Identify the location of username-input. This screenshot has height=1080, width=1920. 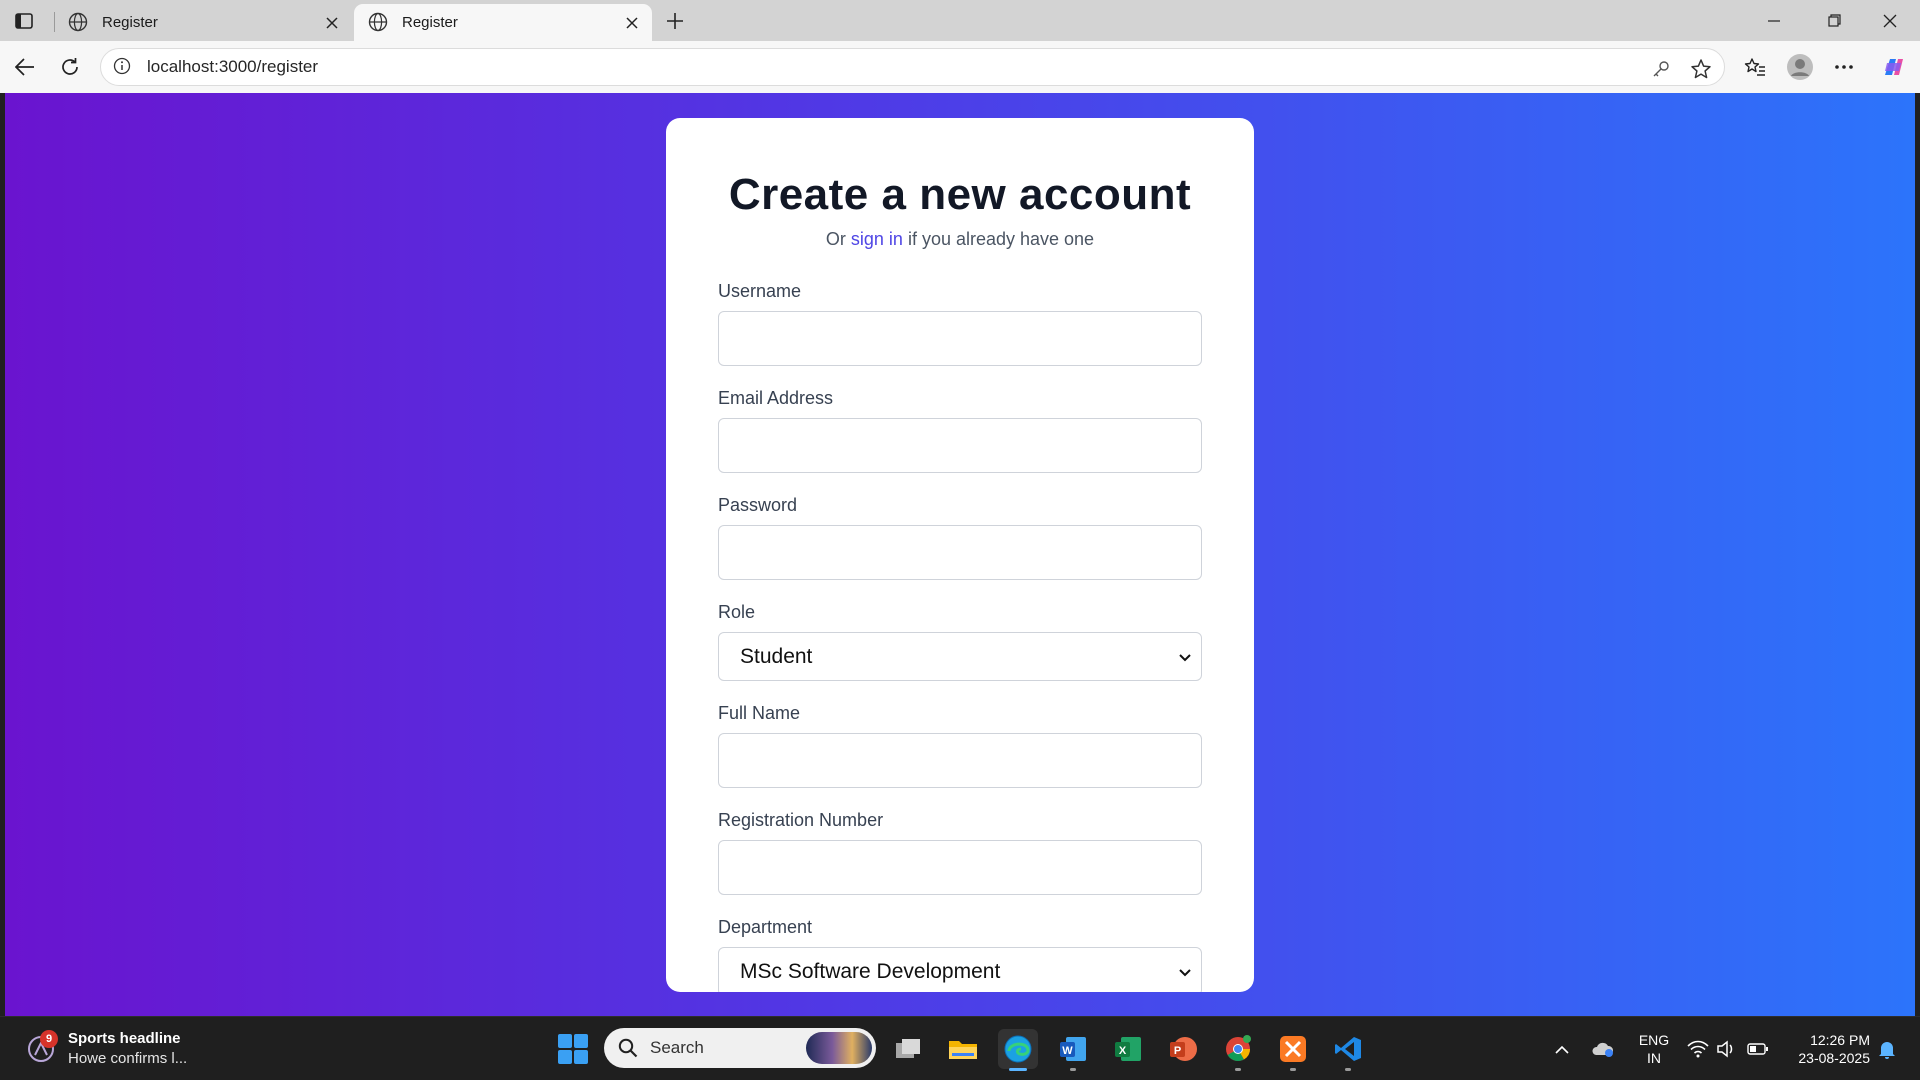
(960, 338).